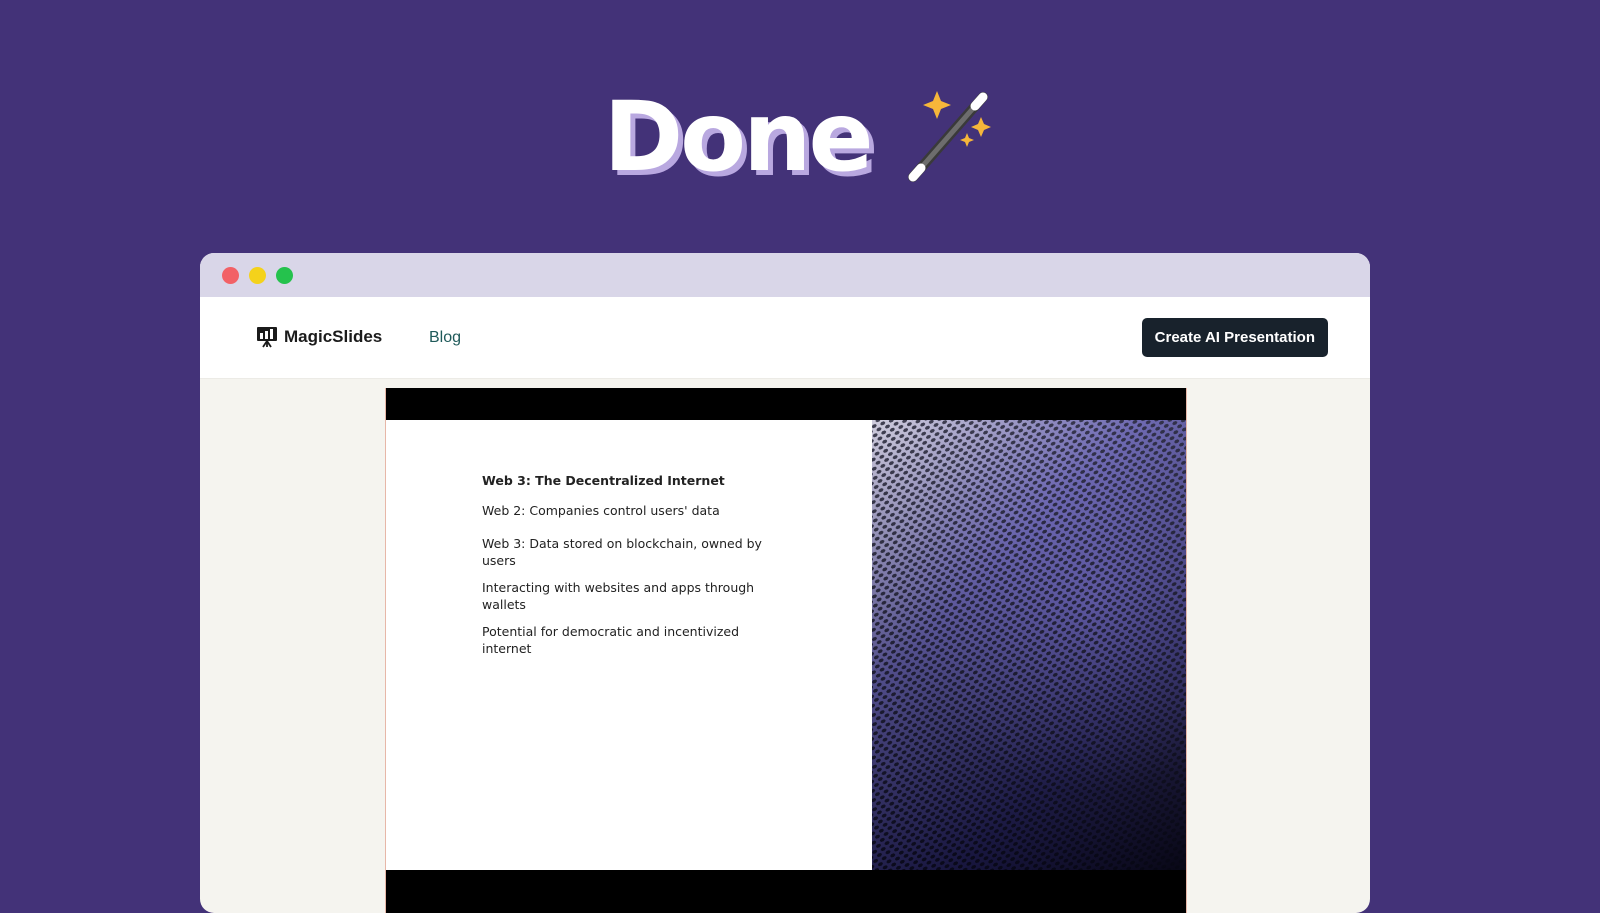 The image size is (1600, 913). Describe the element at coordinates (230, 275) in the screenshot. I see `close-window-icon` at that location.